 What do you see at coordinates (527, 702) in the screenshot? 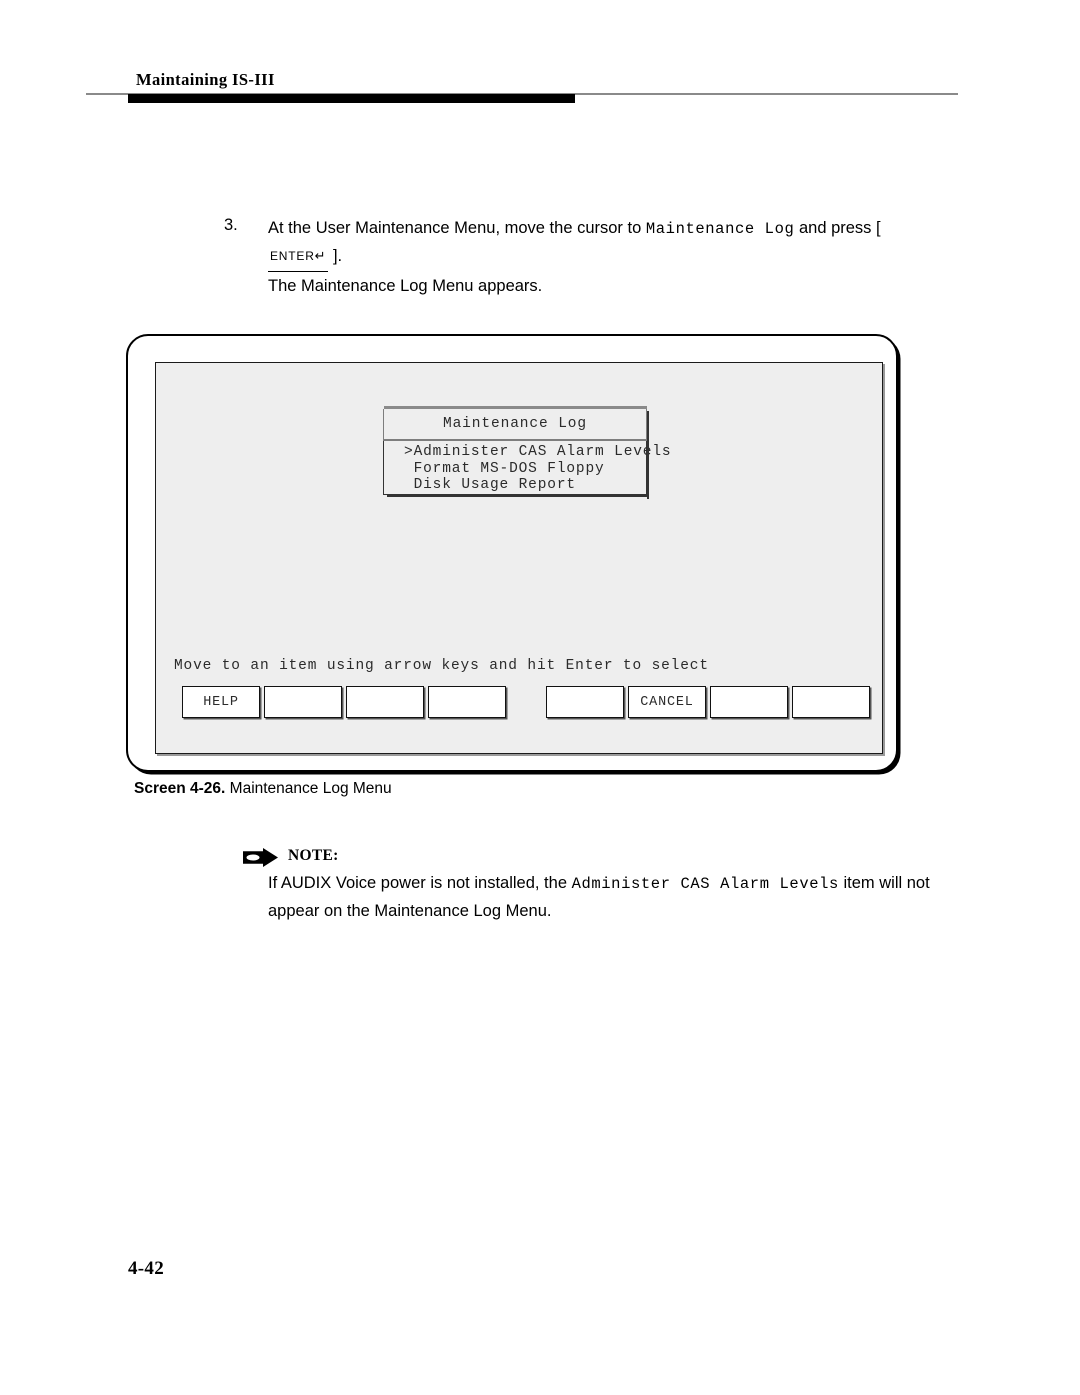
I see `function-key-row: HELP CANCEL` at bounding box center [527, 702].